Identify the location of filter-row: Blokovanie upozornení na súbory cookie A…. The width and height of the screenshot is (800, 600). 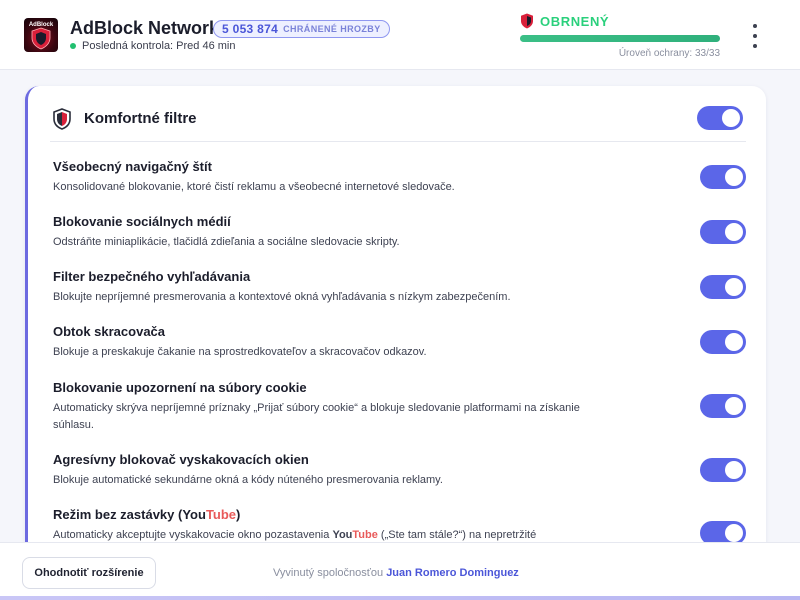
(403, 407).